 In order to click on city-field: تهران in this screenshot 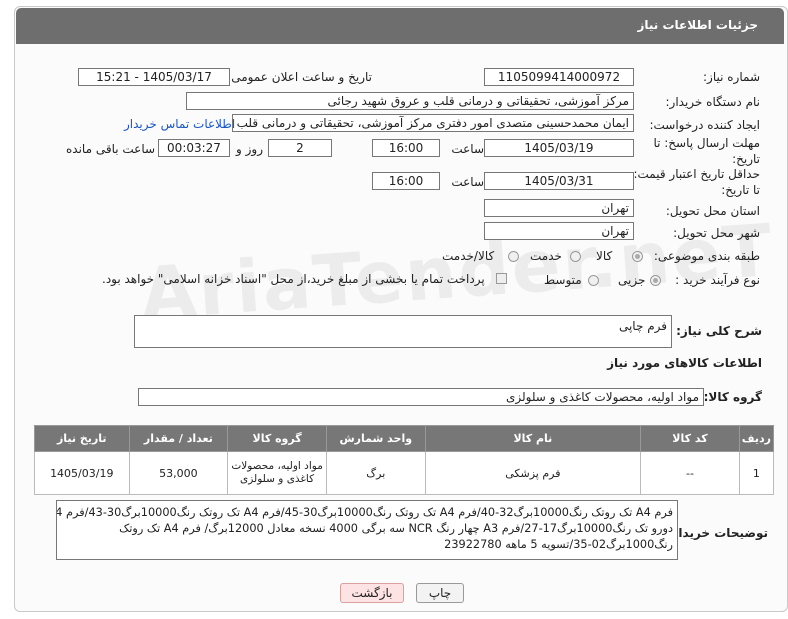, I will do `click(559, 231)`.